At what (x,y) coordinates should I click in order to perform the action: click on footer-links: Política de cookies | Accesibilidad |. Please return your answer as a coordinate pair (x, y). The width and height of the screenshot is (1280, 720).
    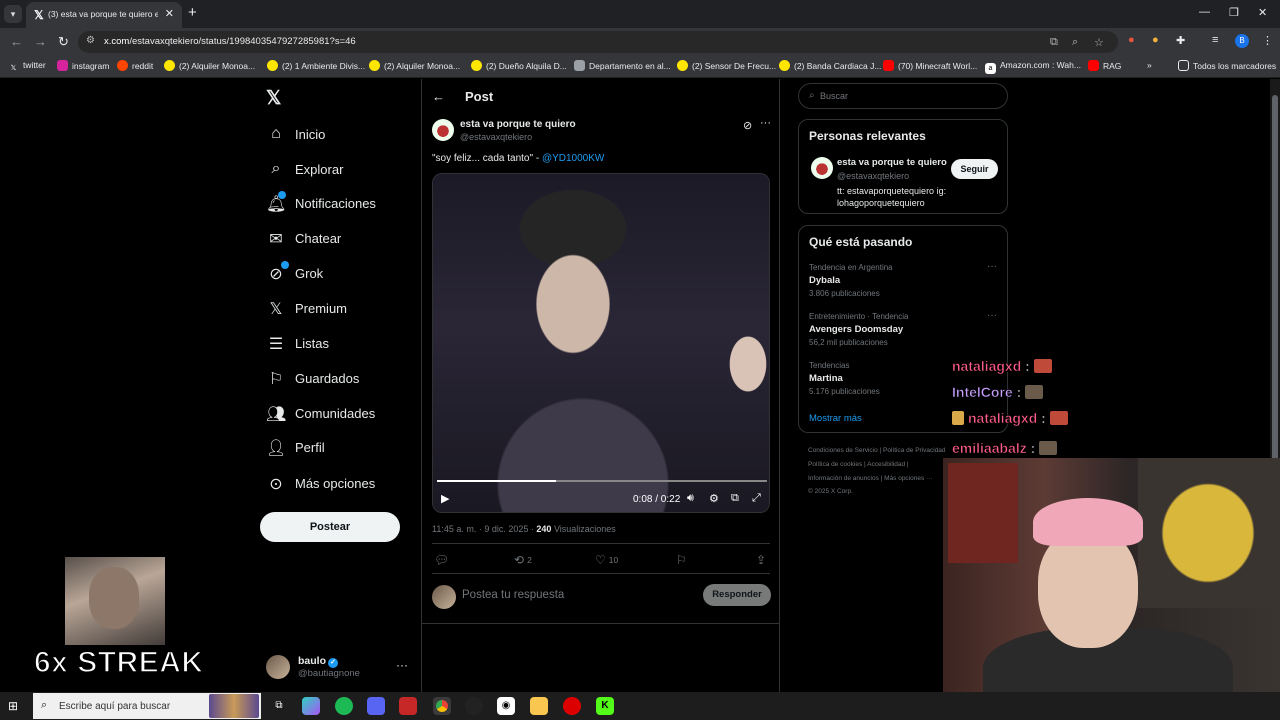
    Looking at the image, I should click on (858, 464).